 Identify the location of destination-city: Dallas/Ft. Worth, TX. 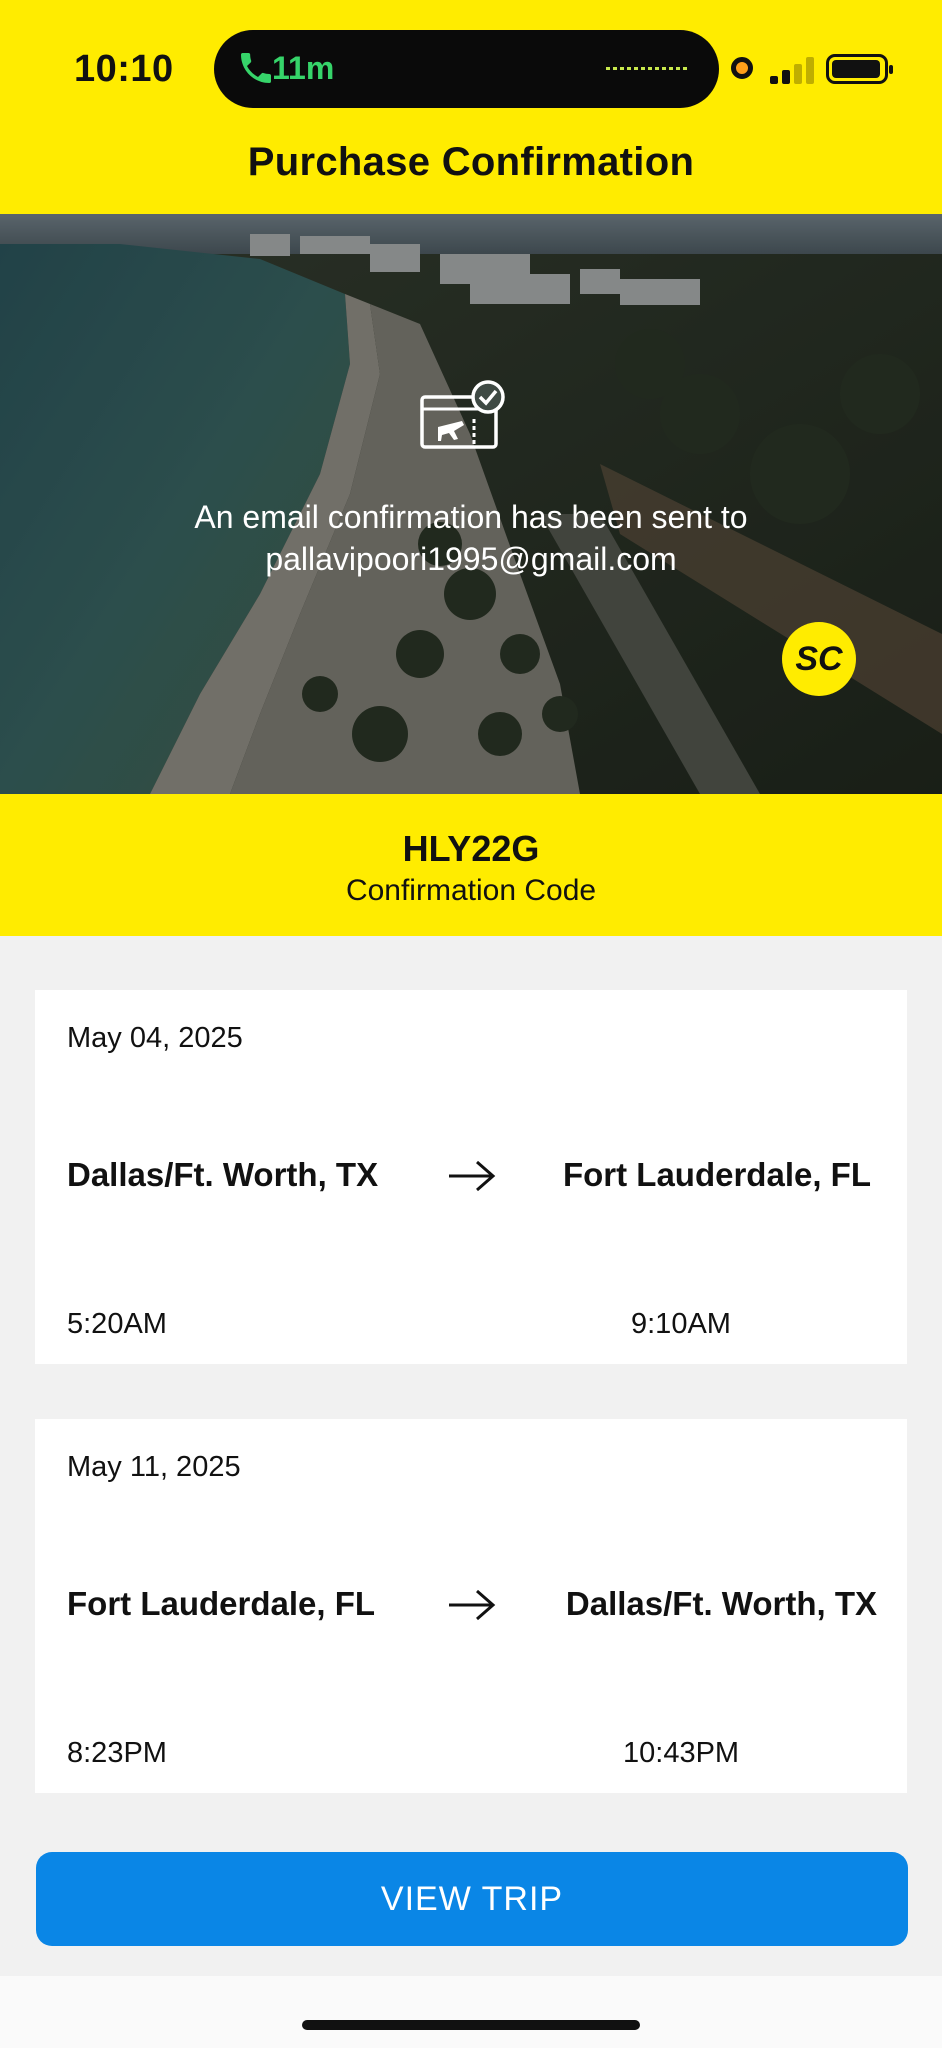
(721, 1603).